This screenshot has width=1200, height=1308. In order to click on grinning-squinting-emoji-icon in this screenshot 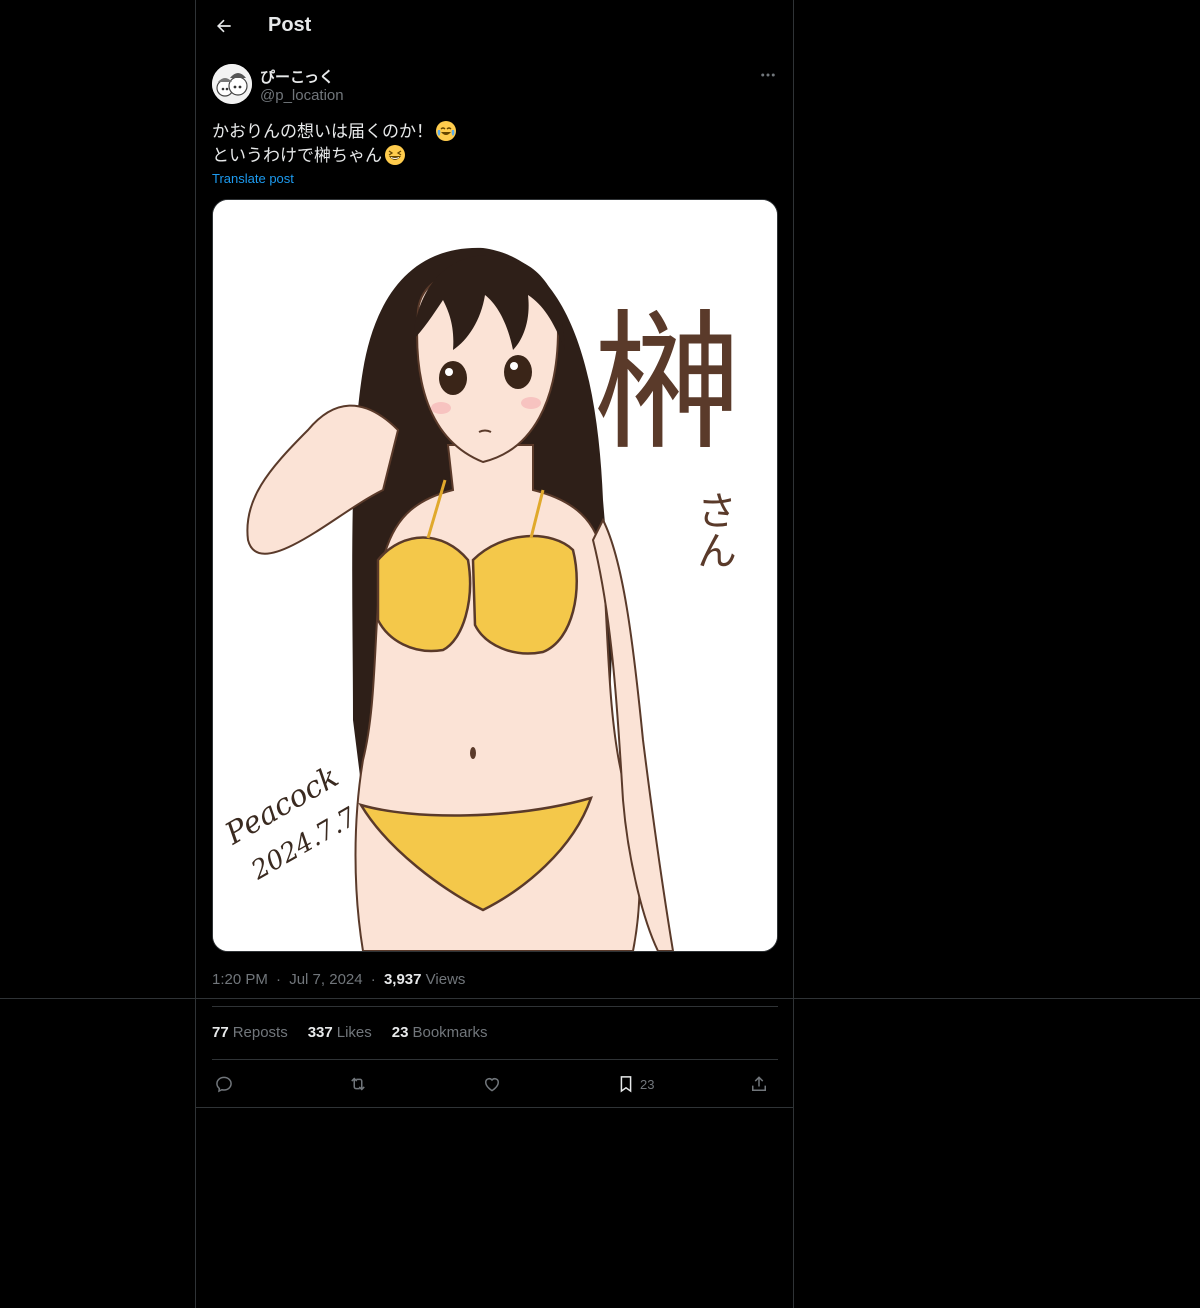, I will do `click(395, 155)`.